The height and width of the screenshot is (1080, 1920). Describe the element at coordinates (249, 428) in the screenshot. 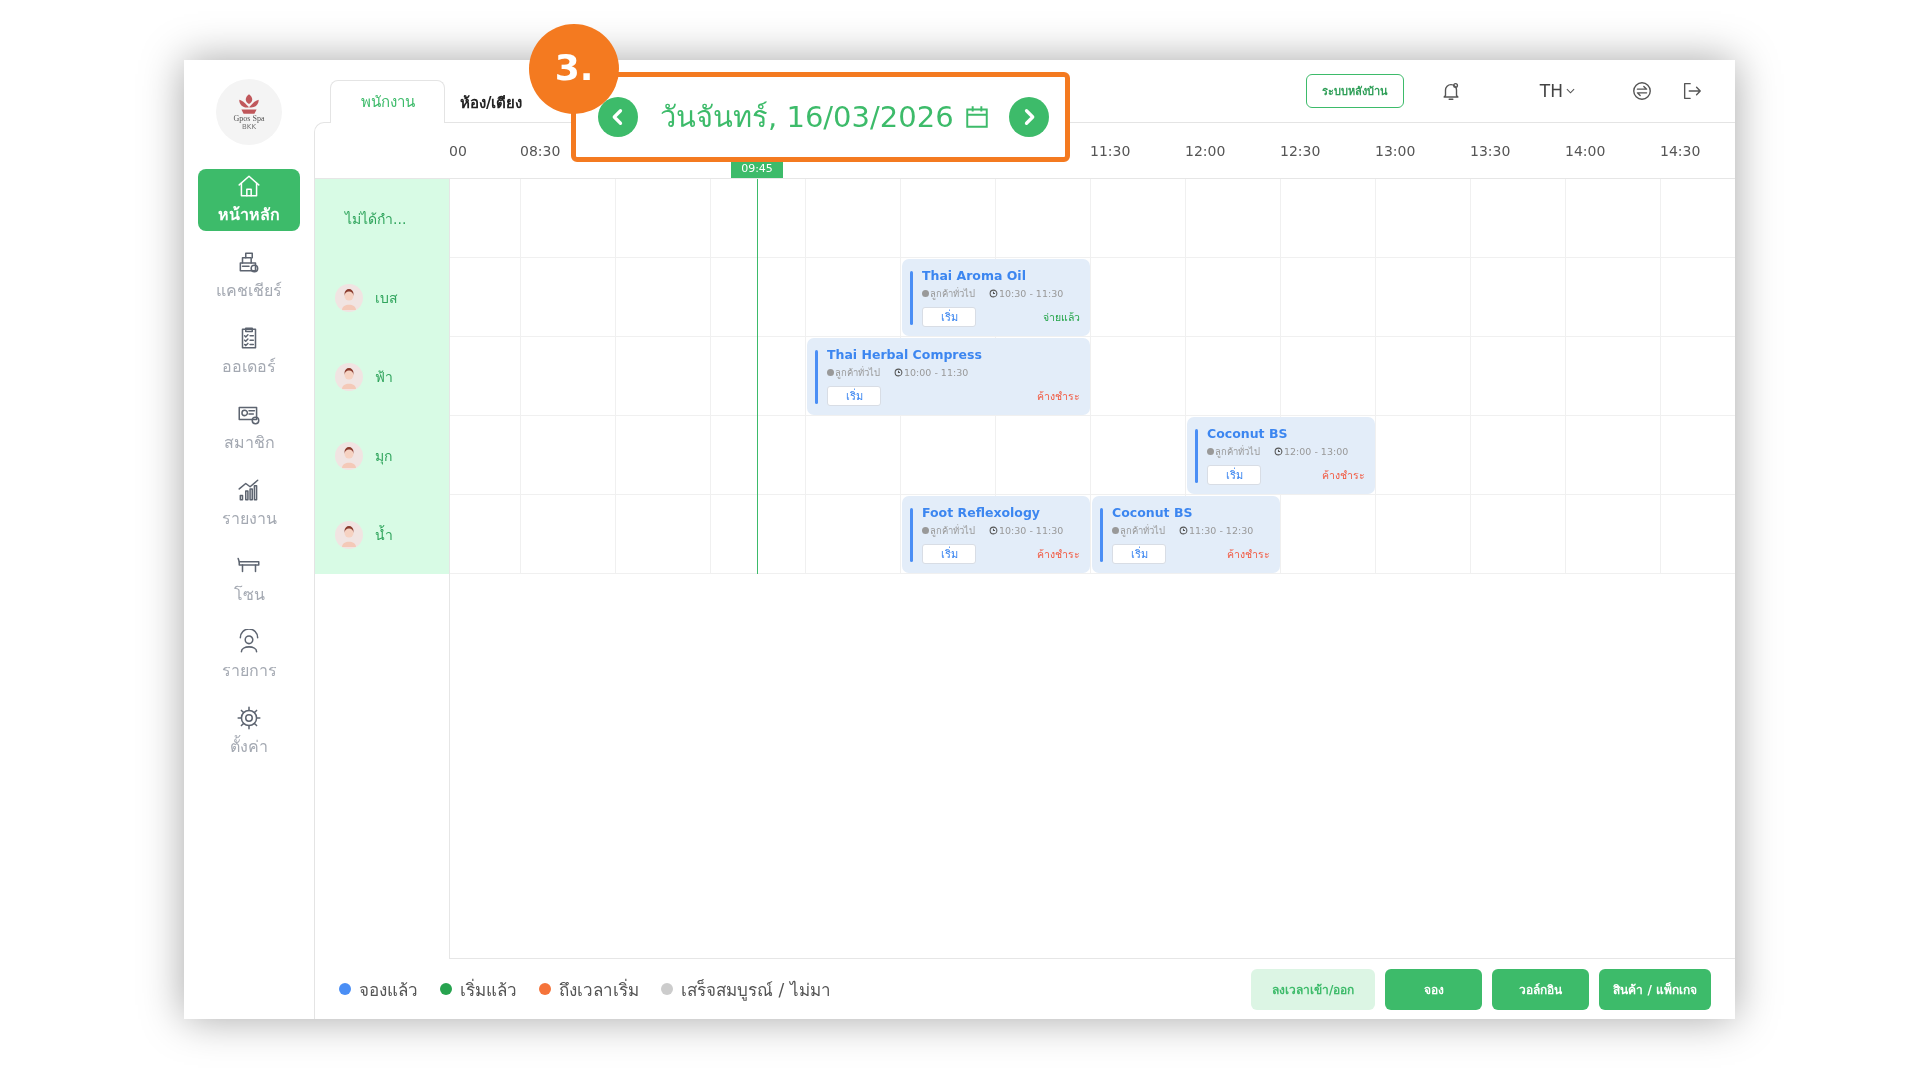

I see `sidebar-item: สมาชิก` at that location.